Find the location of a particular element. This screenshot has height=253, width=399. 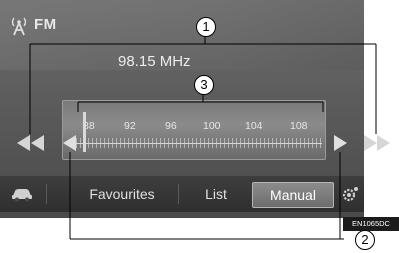

callout-3: 3 is located at coordinates (204, 85).